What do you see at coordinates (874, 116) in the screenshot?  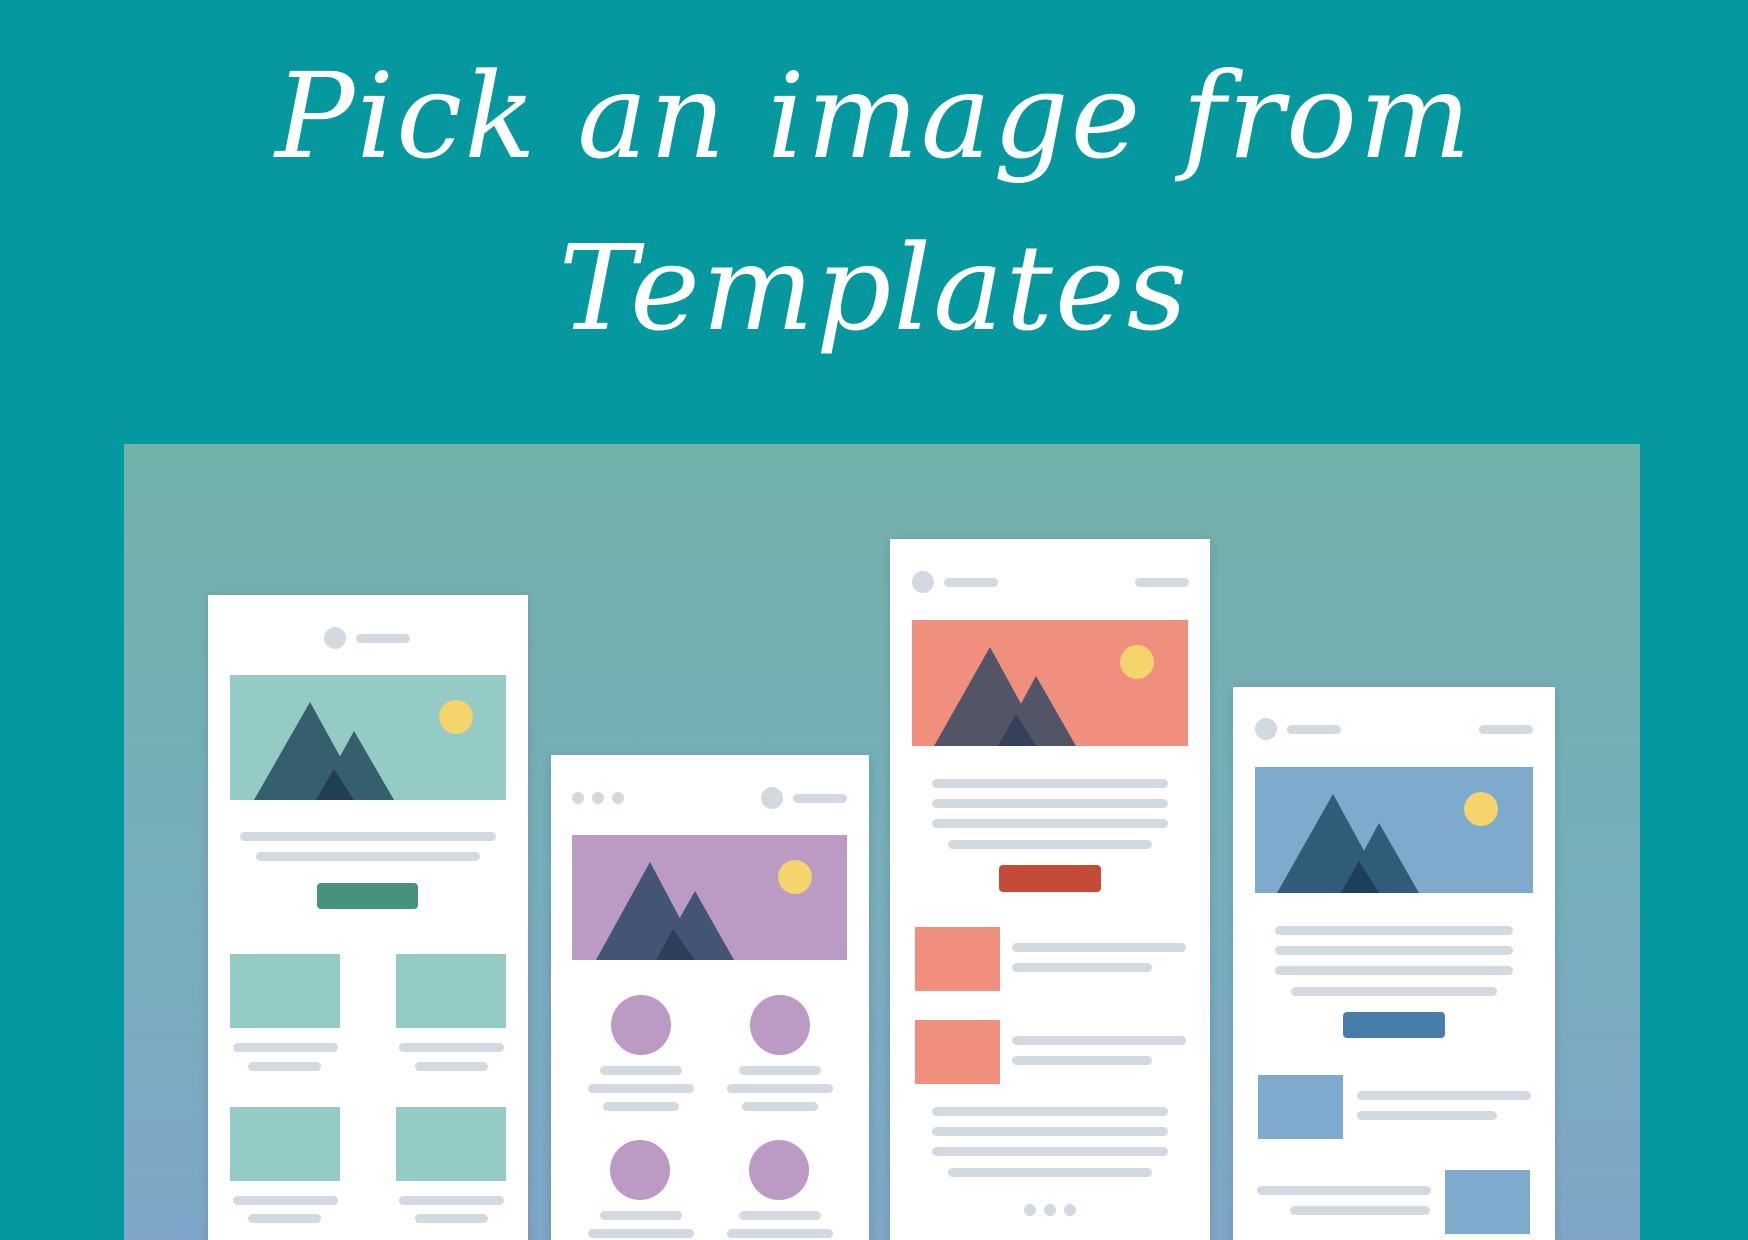 I see `headline-line-1: Pick an image from` at bounding box center [874, 116].